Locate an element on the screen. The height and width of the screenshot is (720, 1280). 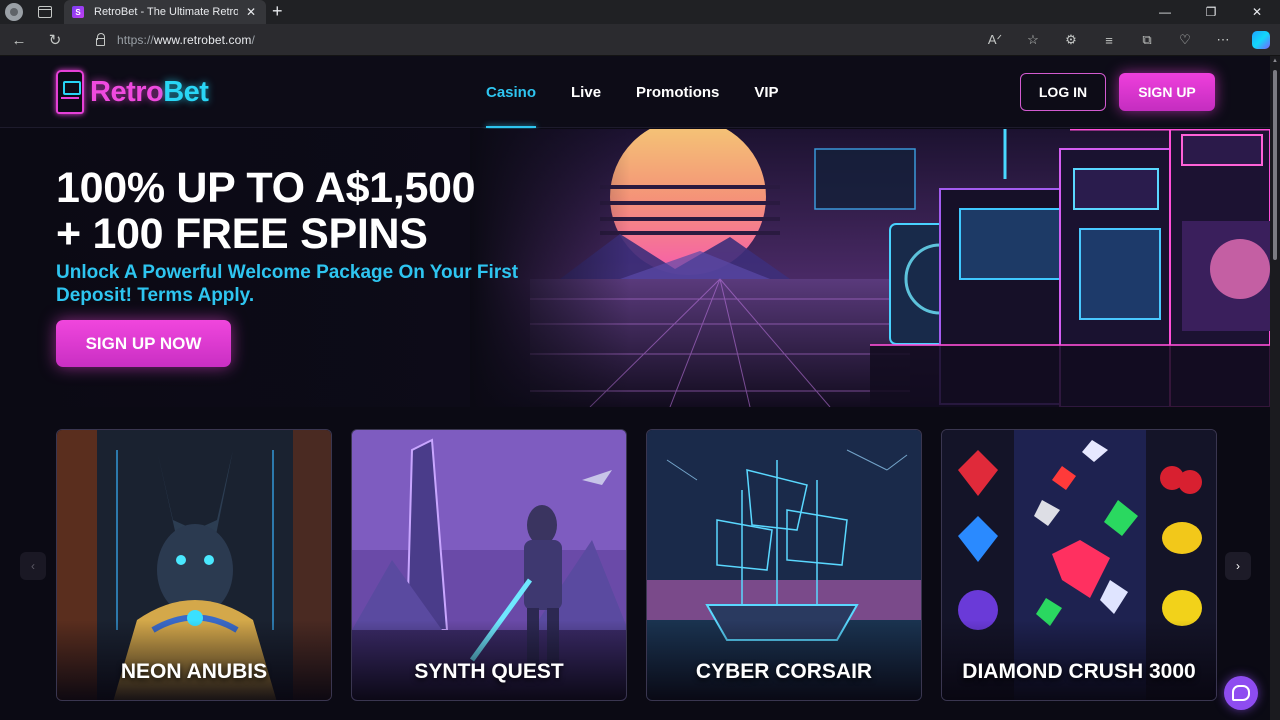
collections-icon: ⧉ is located at coordinates (1147, 40).